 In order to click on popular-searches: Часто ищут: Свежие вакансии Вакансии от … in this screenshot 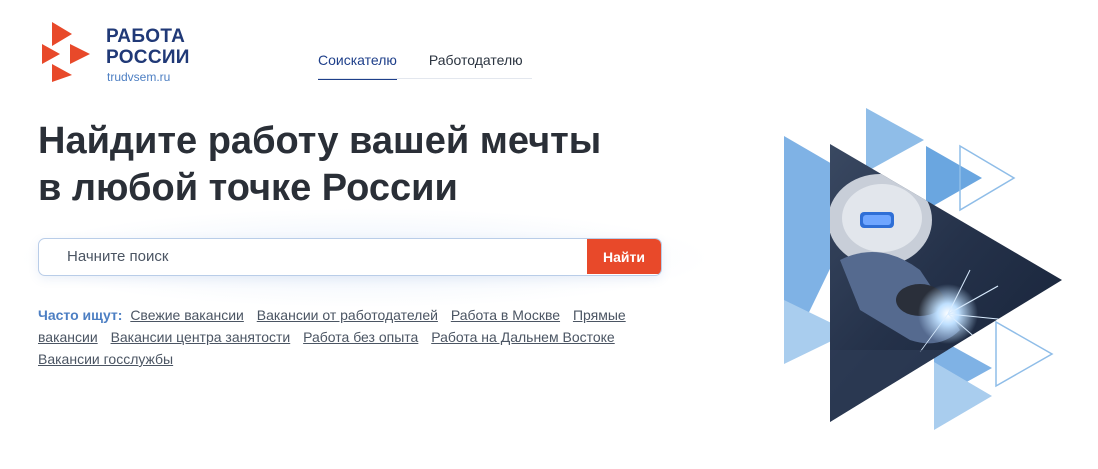, I will do `click(353, 337)`.